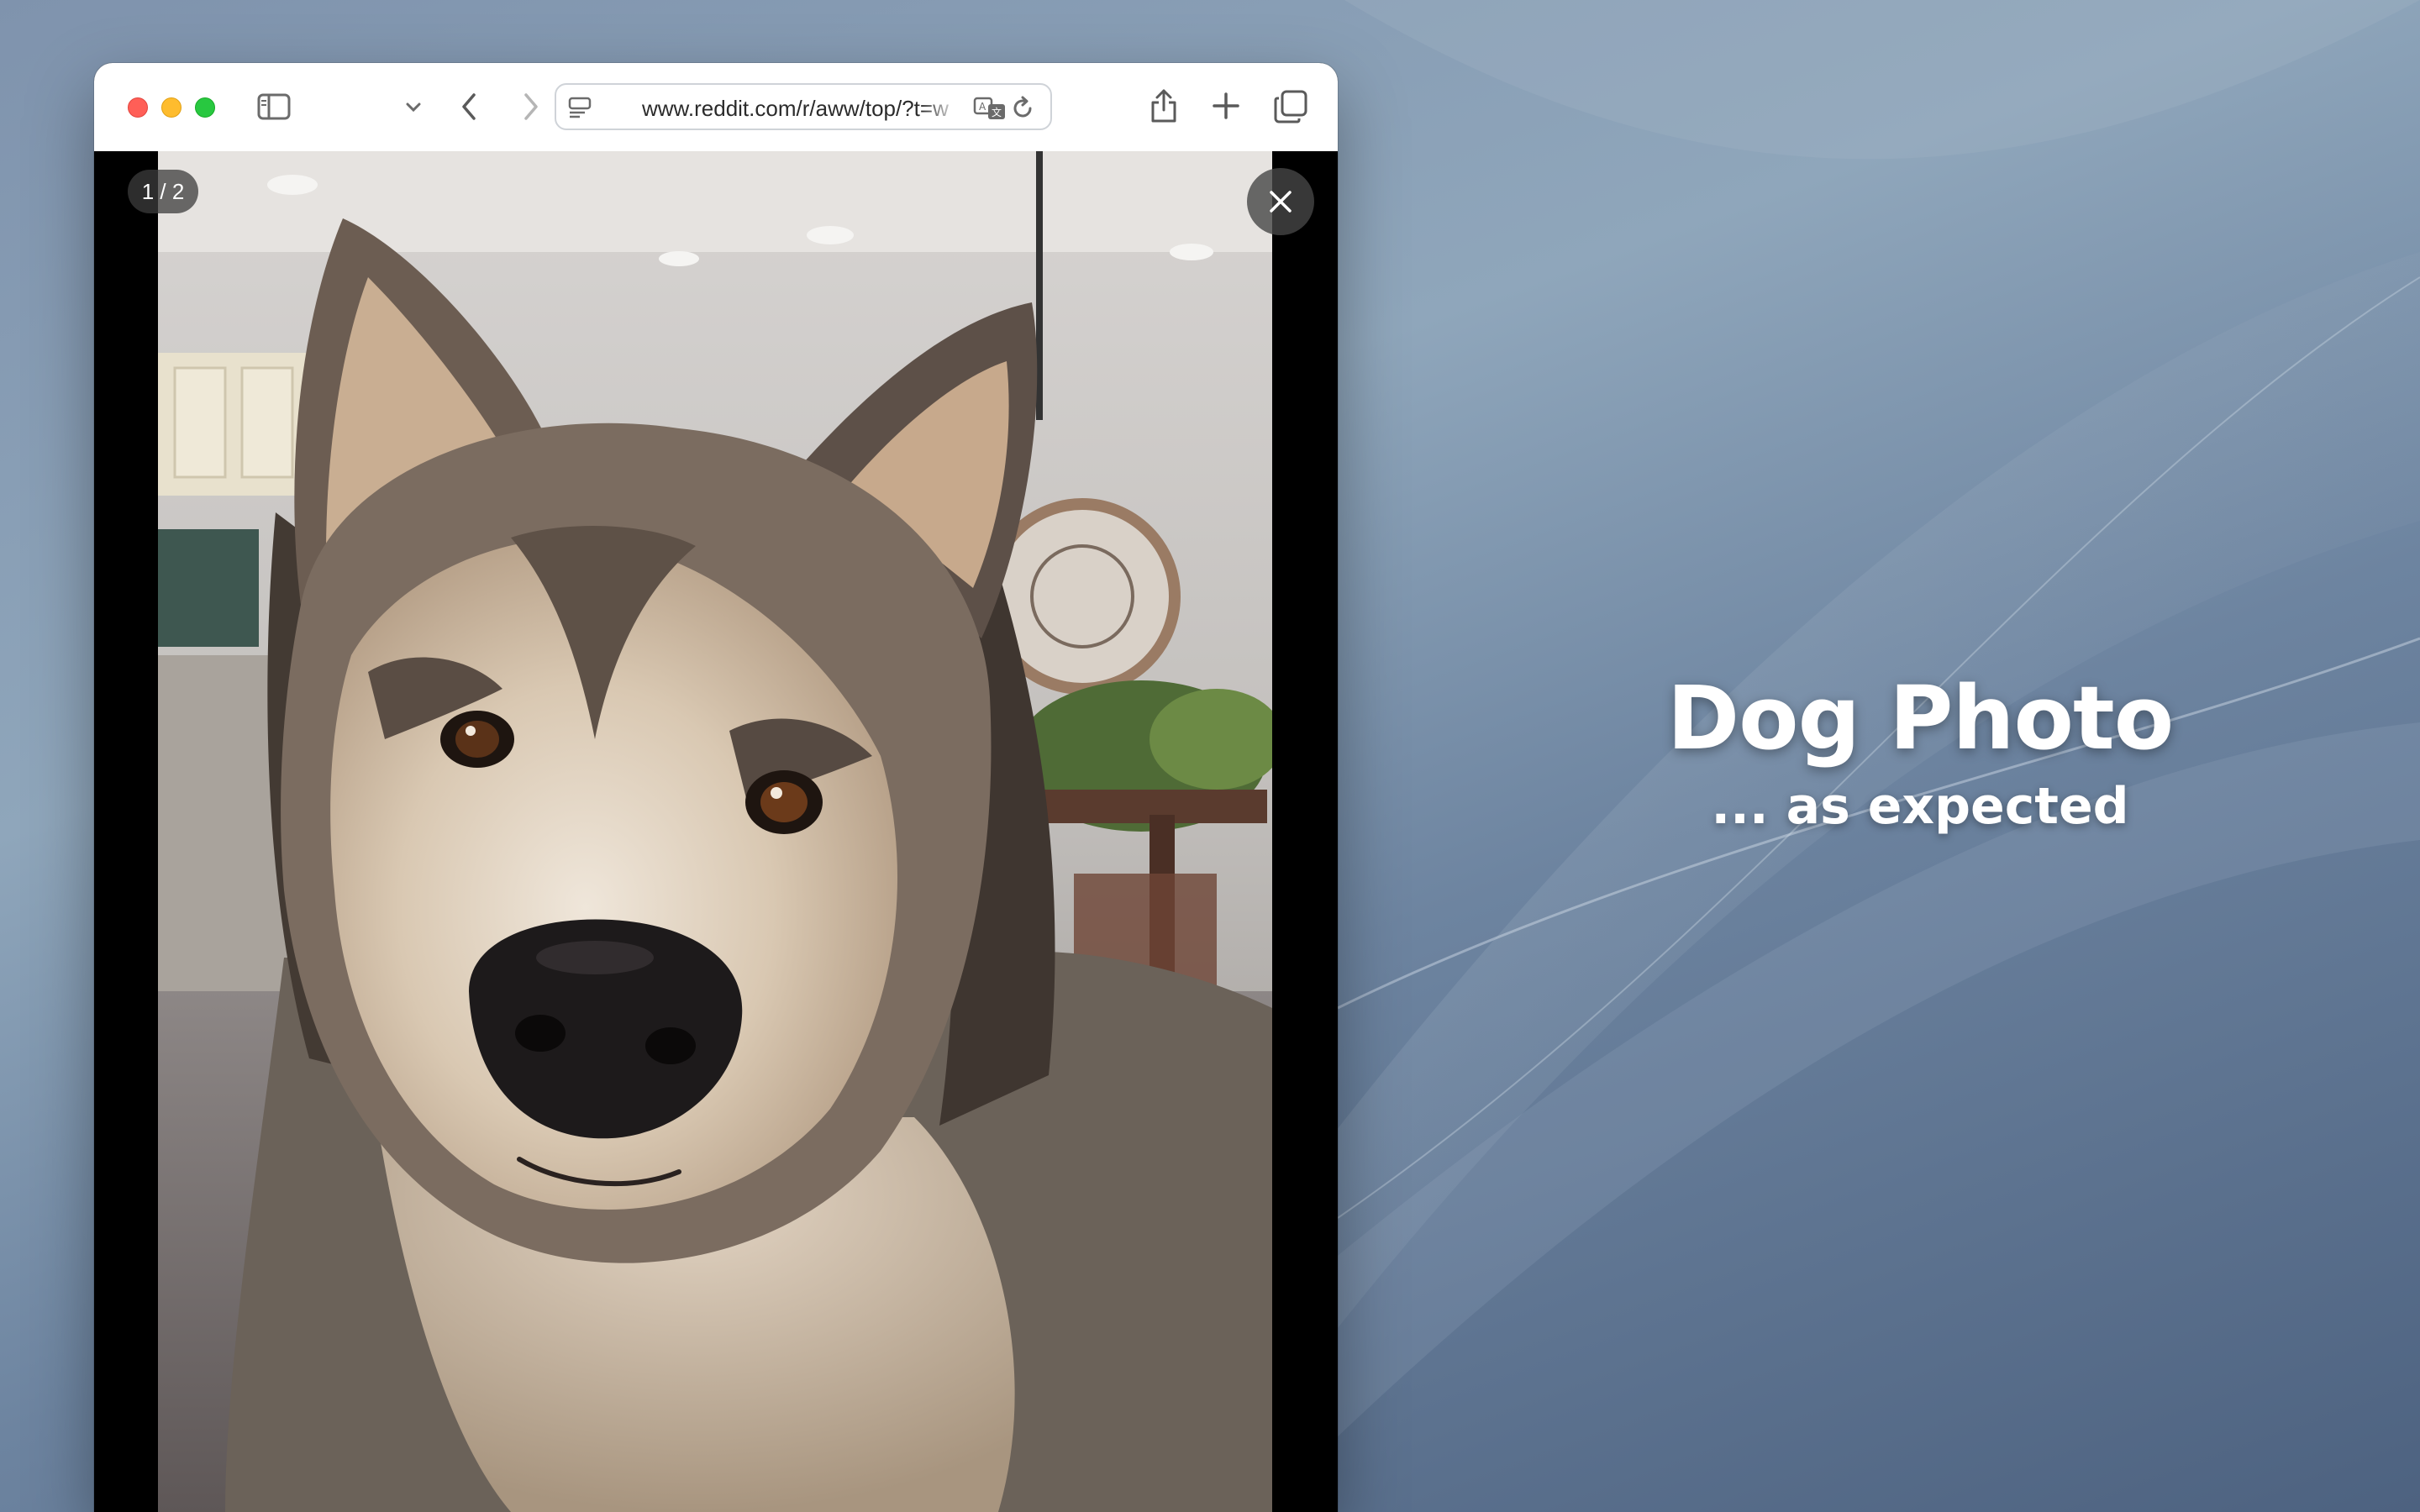  Describe the element at coordinates (1920, 718) in the screenshot. I see `caption-title: Dog Photo` at that location.